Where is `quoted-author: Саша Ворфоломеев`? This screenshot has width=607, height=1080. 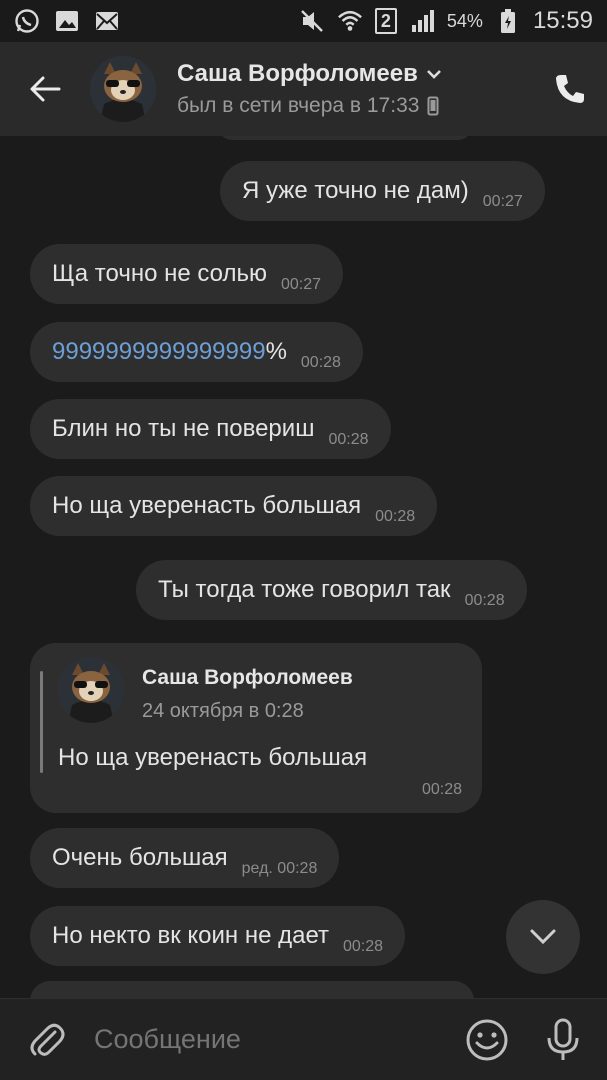 quoted-author: Саша Ворфоломеев is located at coordinates (247, 677).